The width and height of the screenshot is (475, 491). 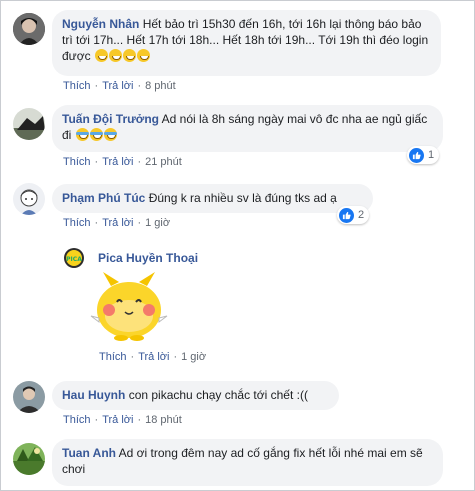 I want to click on timestamp: 21 phút, so click(x=163, y=162).